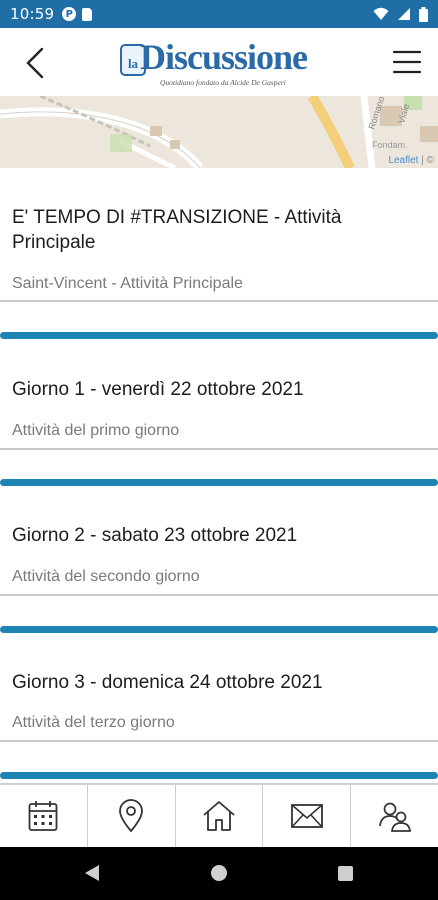 Image resolution: width=438 pixels, height=900 pixels. Describe the element at coordinates (96, 430) in the screenshot. I see `card-subtitle: Attività del primo giorno` at that location.